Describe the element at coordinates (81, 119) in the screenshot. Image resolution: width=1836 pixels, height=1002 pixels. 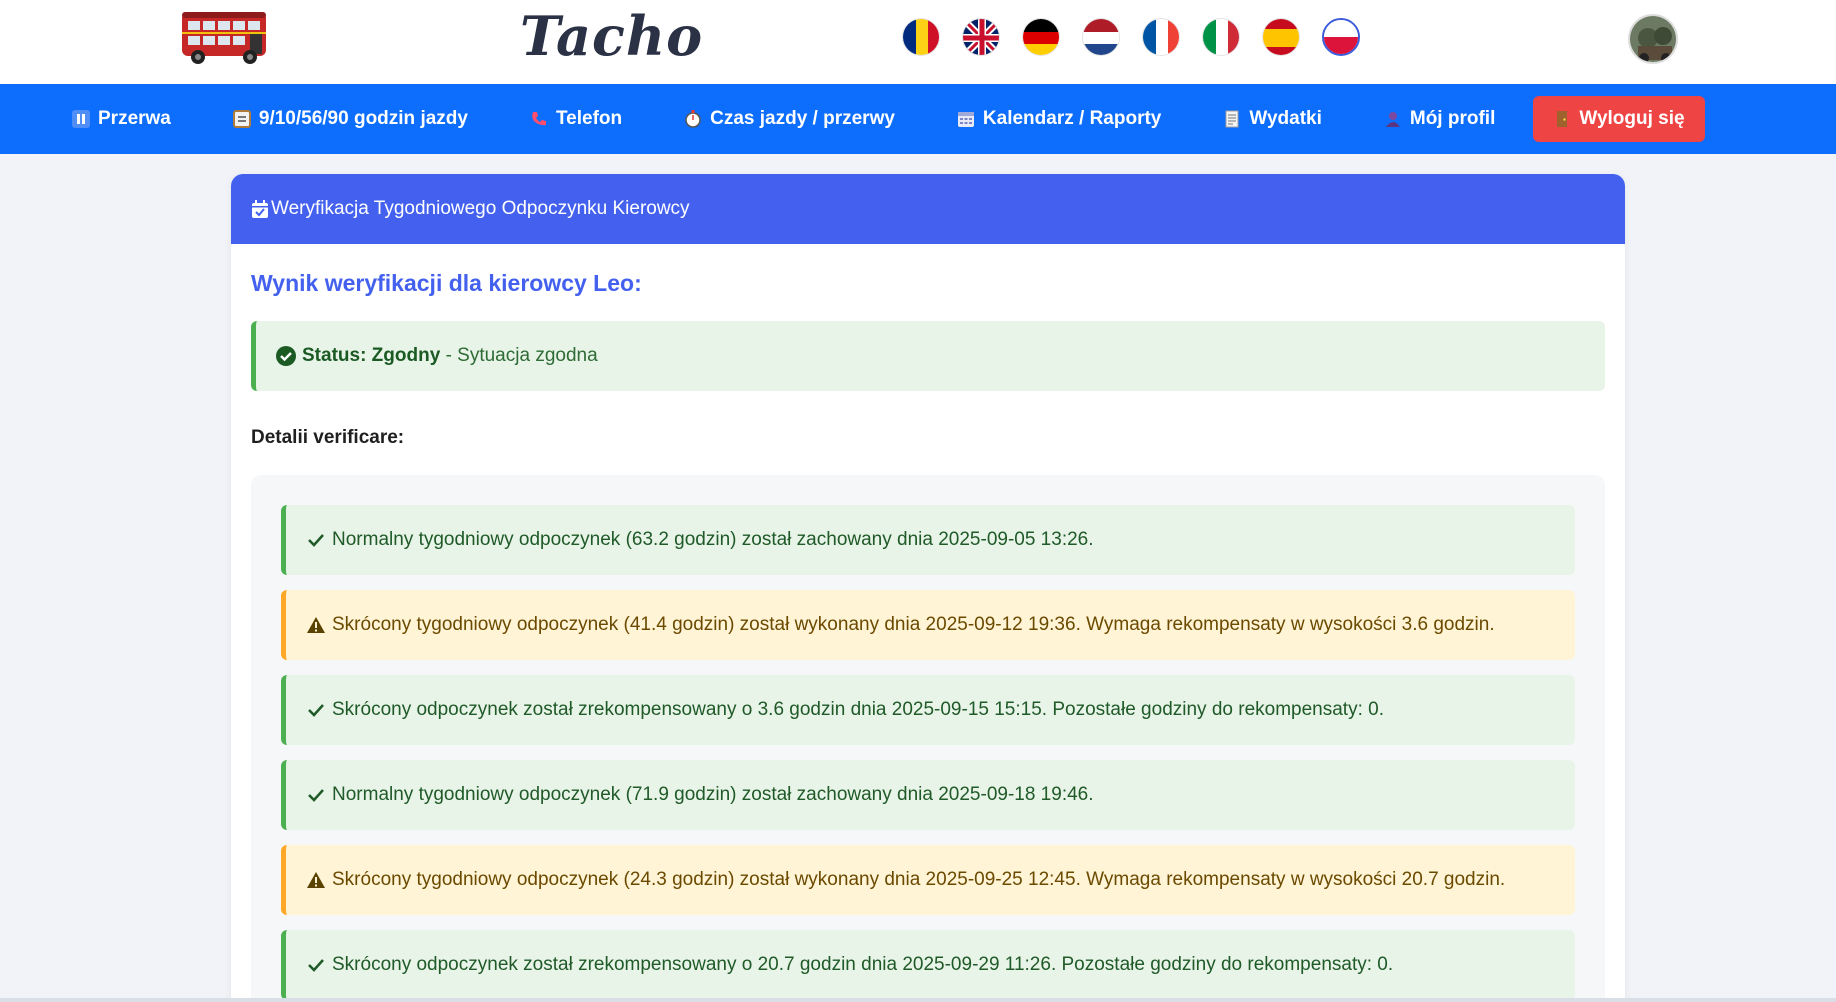
I see `pause-icon` at that location.